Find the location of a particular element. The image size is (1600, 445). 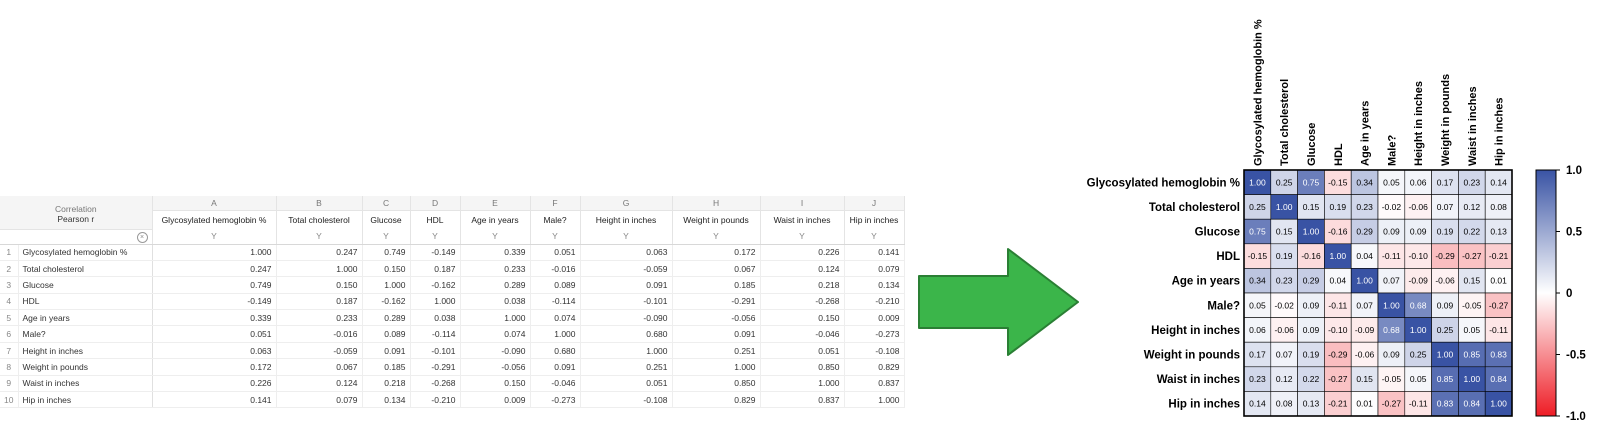

table-cell: 0.339 is located at coordinates (214, 318).